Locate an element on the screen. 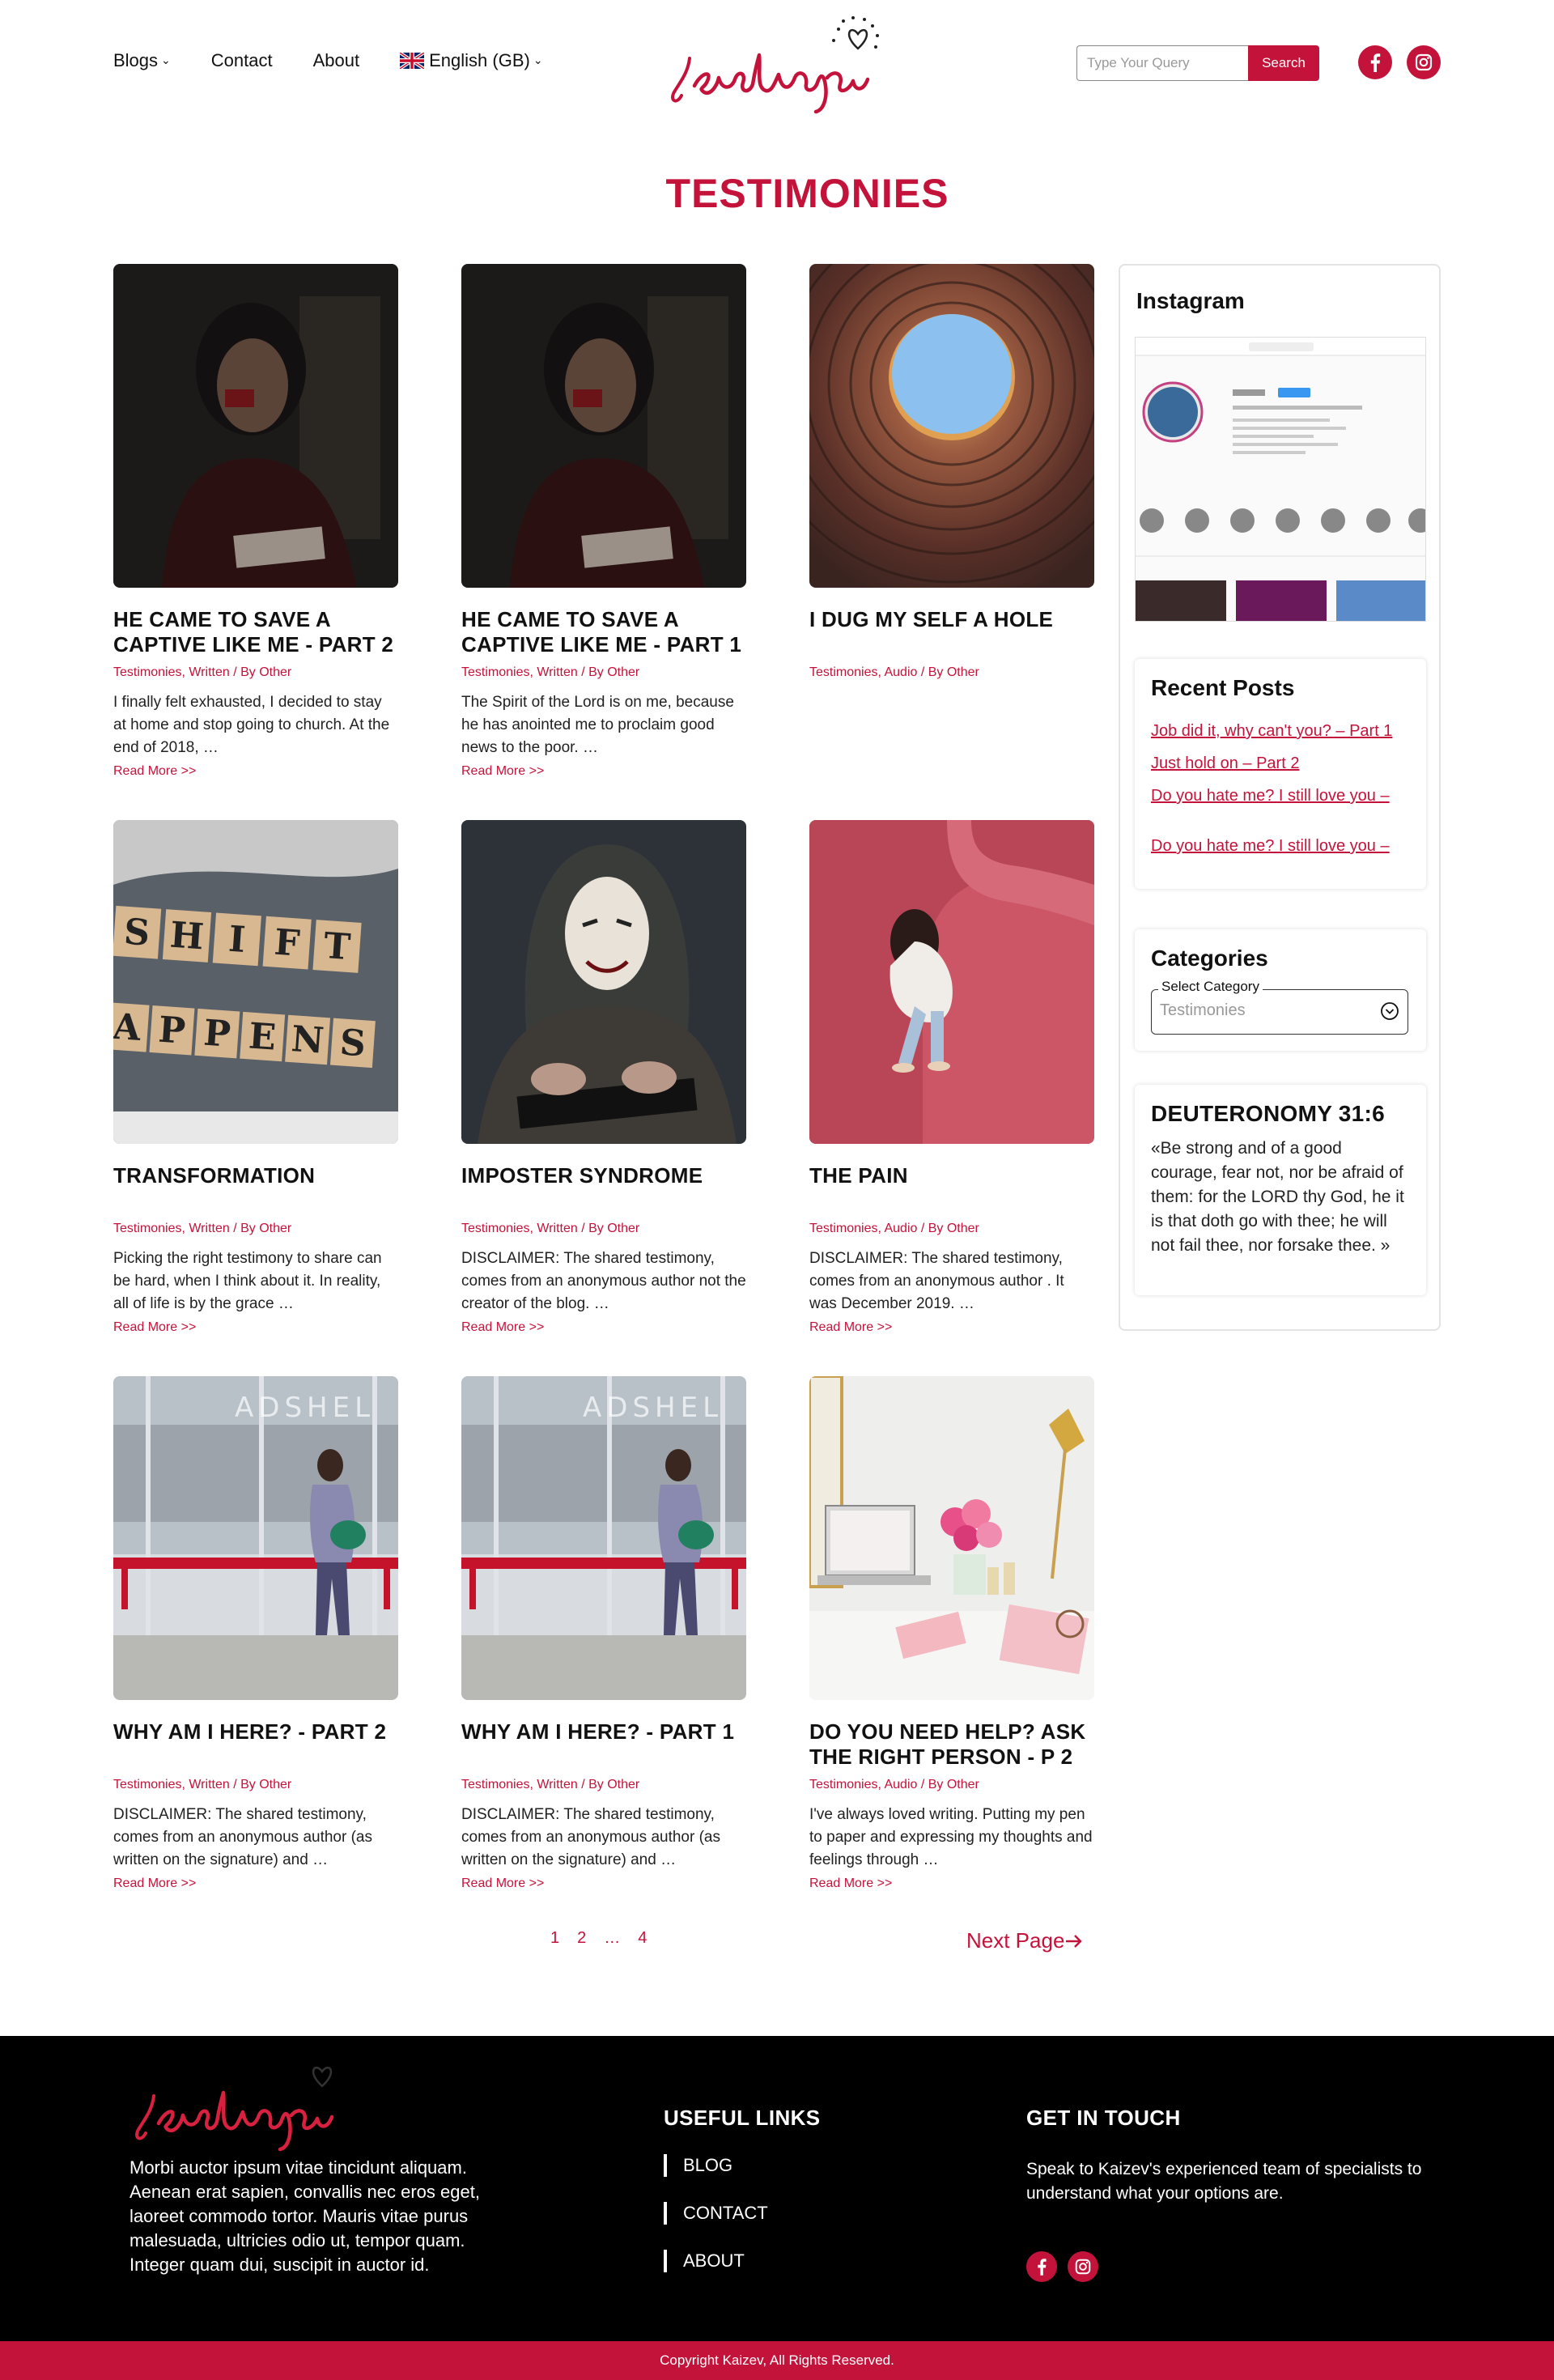 This screenshot has height=2380, width=1554. arrow-right-icon is located at coordinates (1074, 1941).